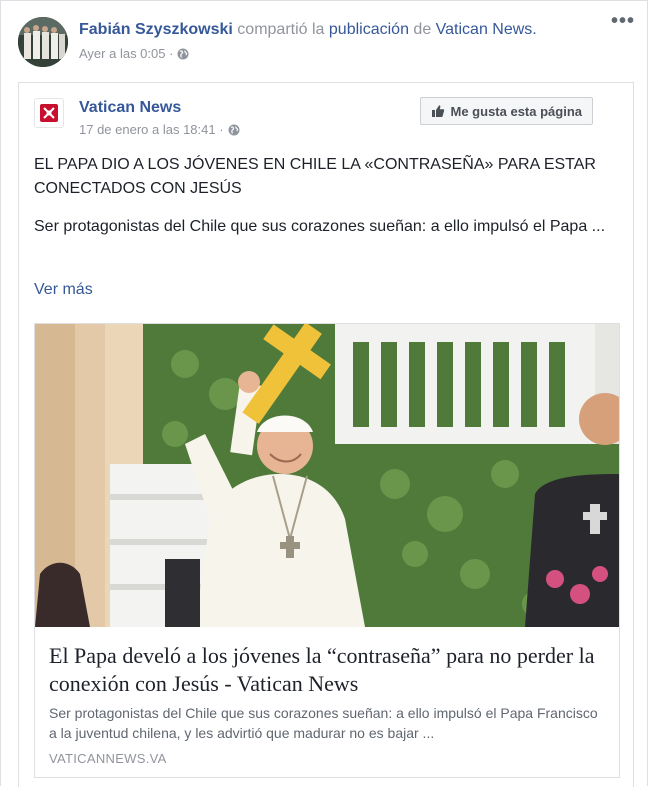  I want to click on actor-name-link: Fabián Szyszkowski, so click(156, 29).